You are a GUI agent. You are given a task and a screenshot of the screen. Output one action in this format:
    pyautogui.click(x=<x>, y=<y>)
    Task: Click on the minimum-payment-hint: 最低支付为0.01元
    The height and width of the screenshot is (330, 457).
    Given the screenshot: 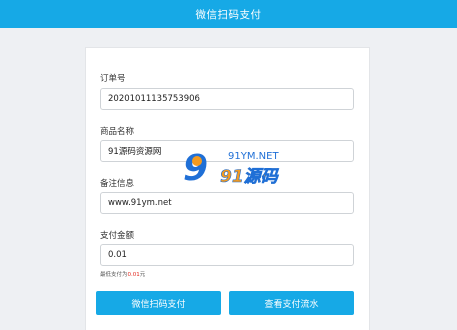 What is the action you would take?
    pyautogui.click(x=122, y=274)
    